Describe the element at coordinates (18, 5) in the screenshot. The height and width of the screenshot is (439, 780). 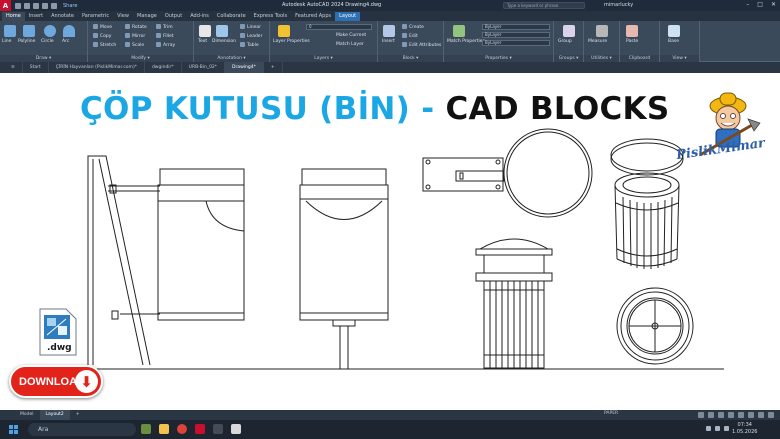
I see `new-file-icon` at that location.